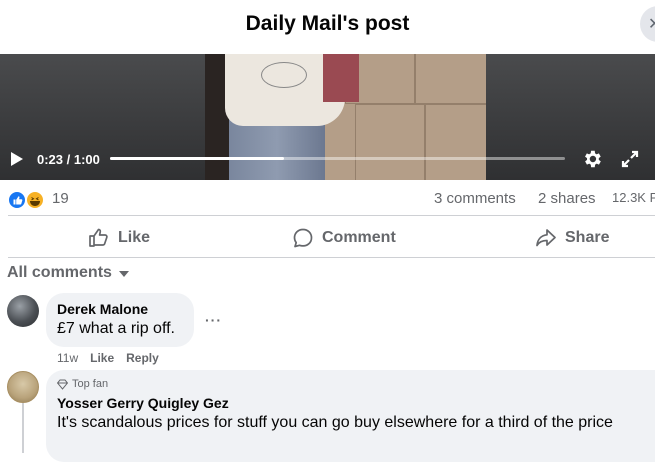 This screenshot has width=655, height=469. What do you see at coordinates (546, 238) in the screenshot?
I see `share-icon` at bounding box center [546, 238].